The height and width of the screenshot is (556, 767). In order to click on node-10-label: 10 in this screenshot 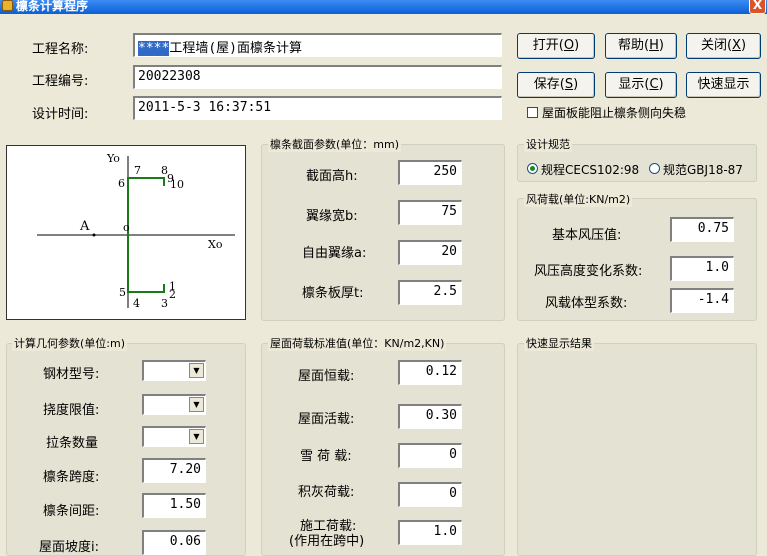, I will do `click(177, 184)`.